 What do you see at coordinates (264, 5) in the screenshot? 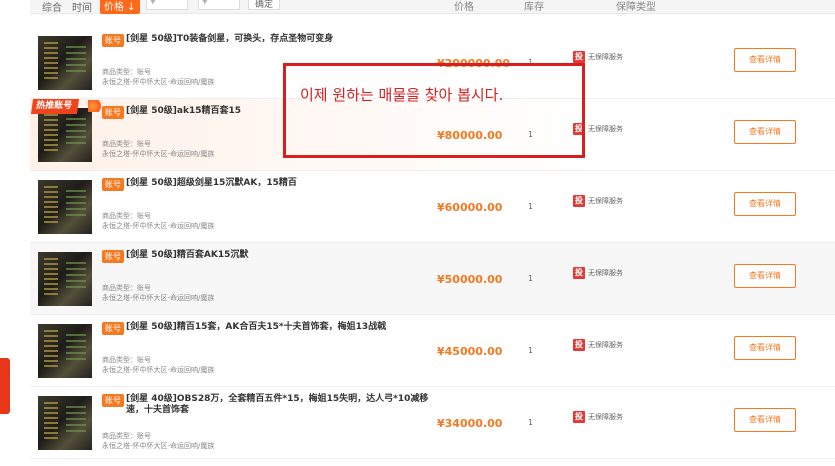
I see `price-confirm-button: 确定` at bounding box center [264, 5].